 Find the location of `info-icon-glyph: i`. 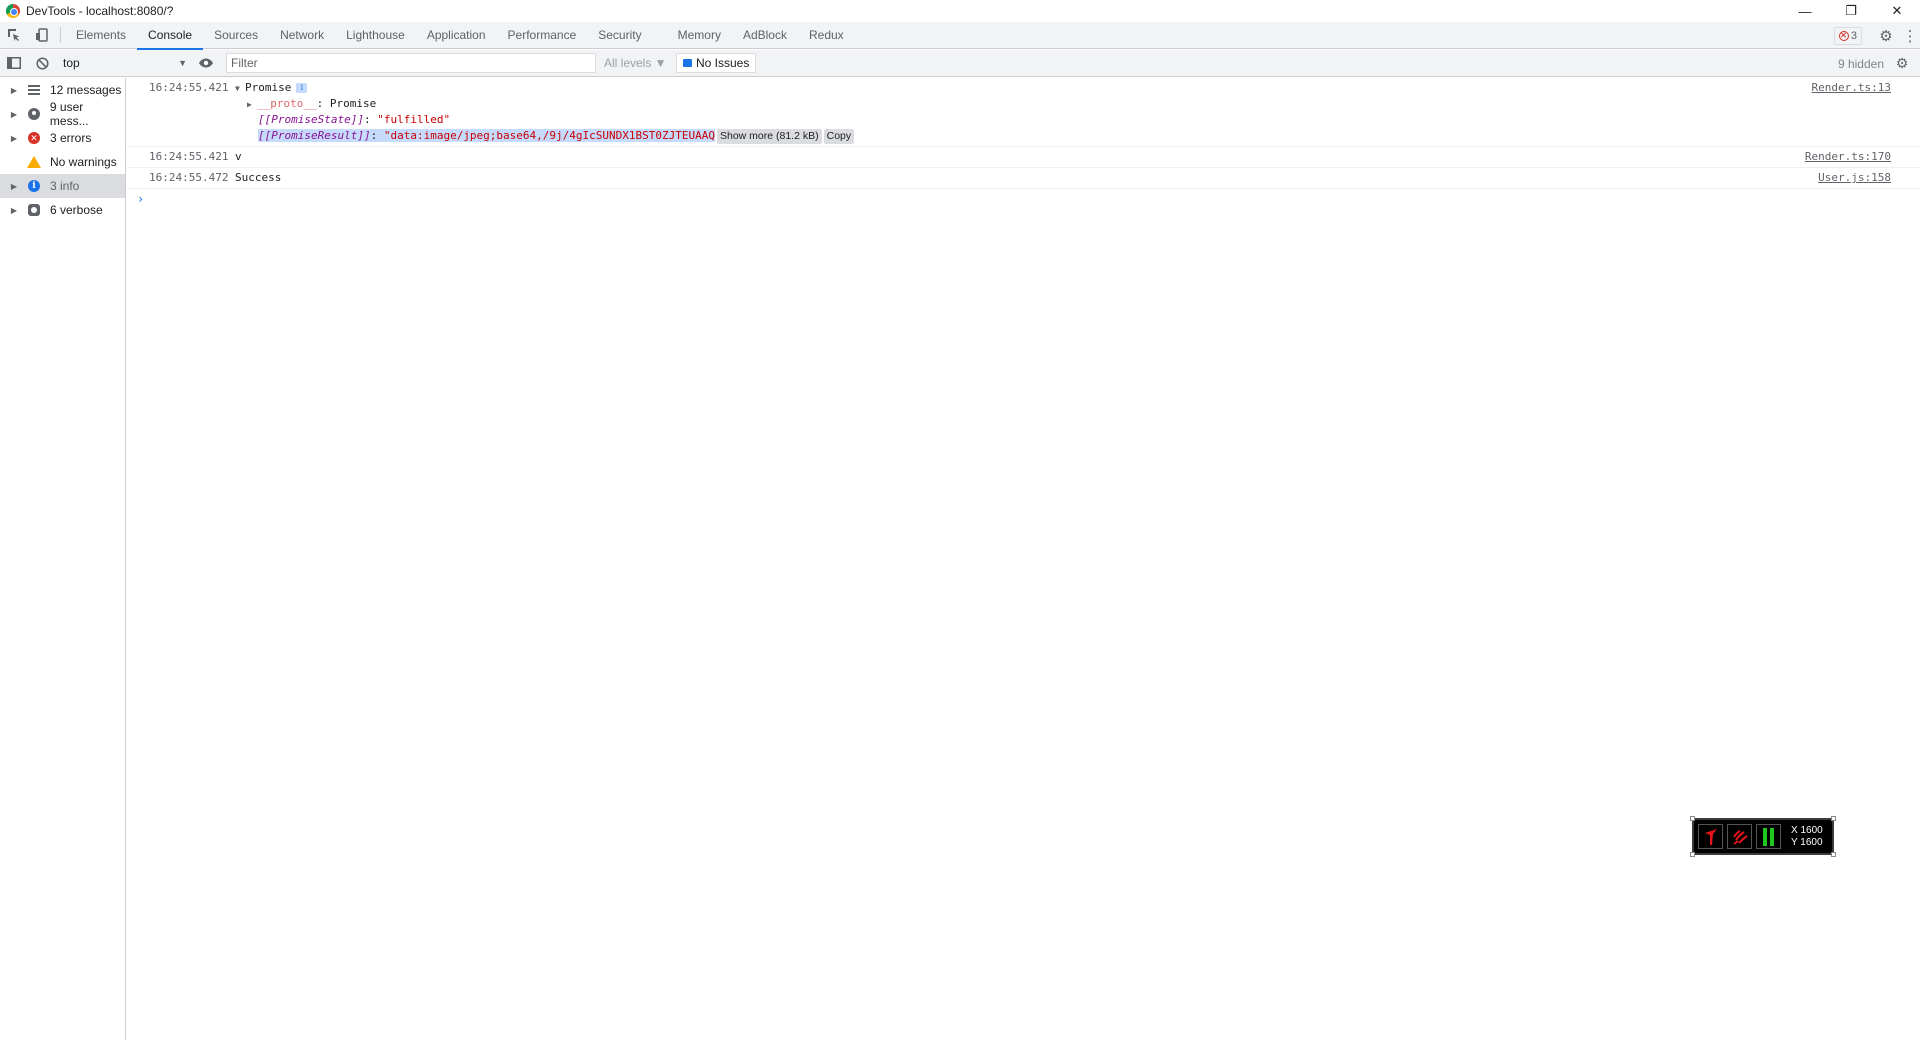

info-icon-glyph: i is located at coordinates (34, 186).